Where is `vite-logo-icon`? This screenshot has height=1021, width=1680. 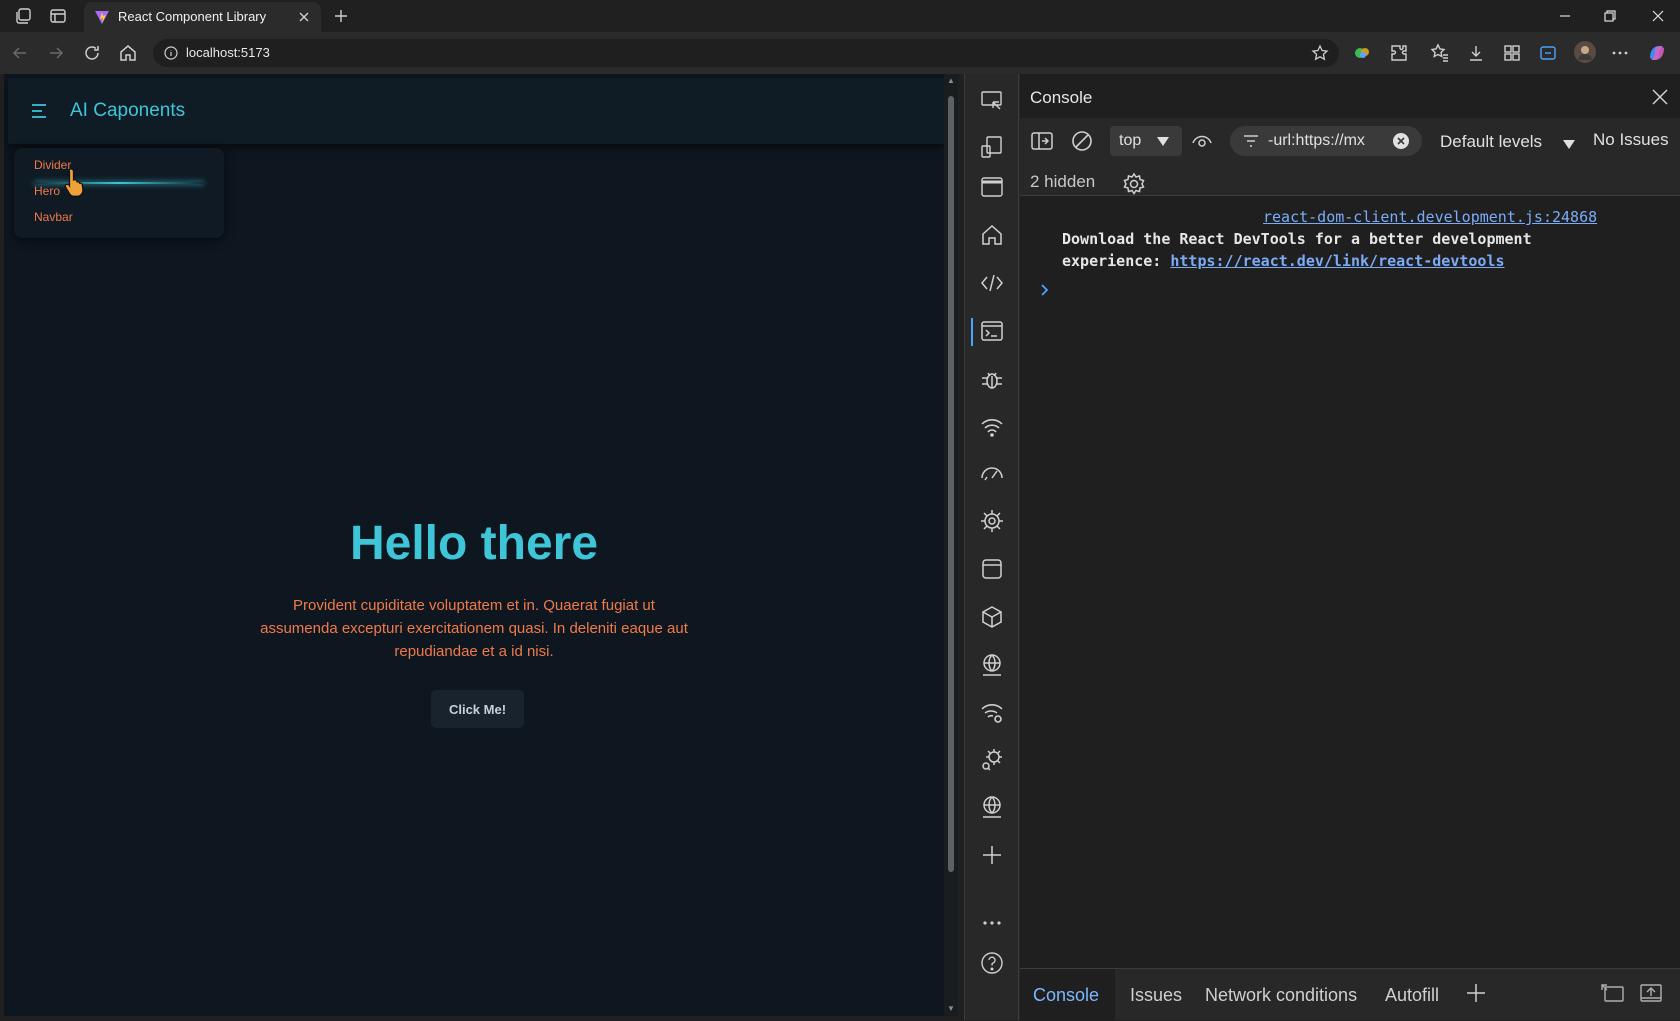 vite-logo-icon is located at coordinates (102, 17).